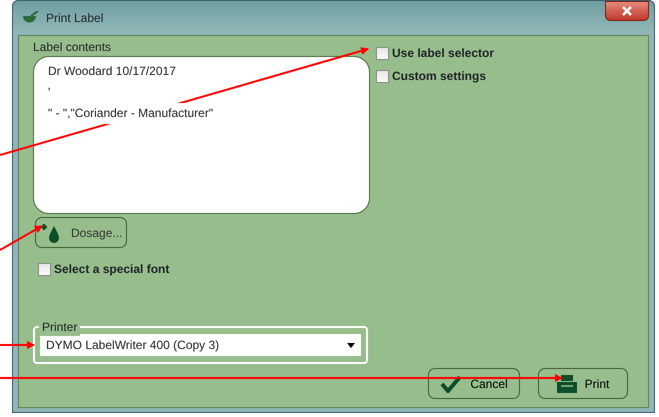  Describe the element at coordinates (31, 18) in the screenshot. I see `mortar-pestle-icon` at that location.